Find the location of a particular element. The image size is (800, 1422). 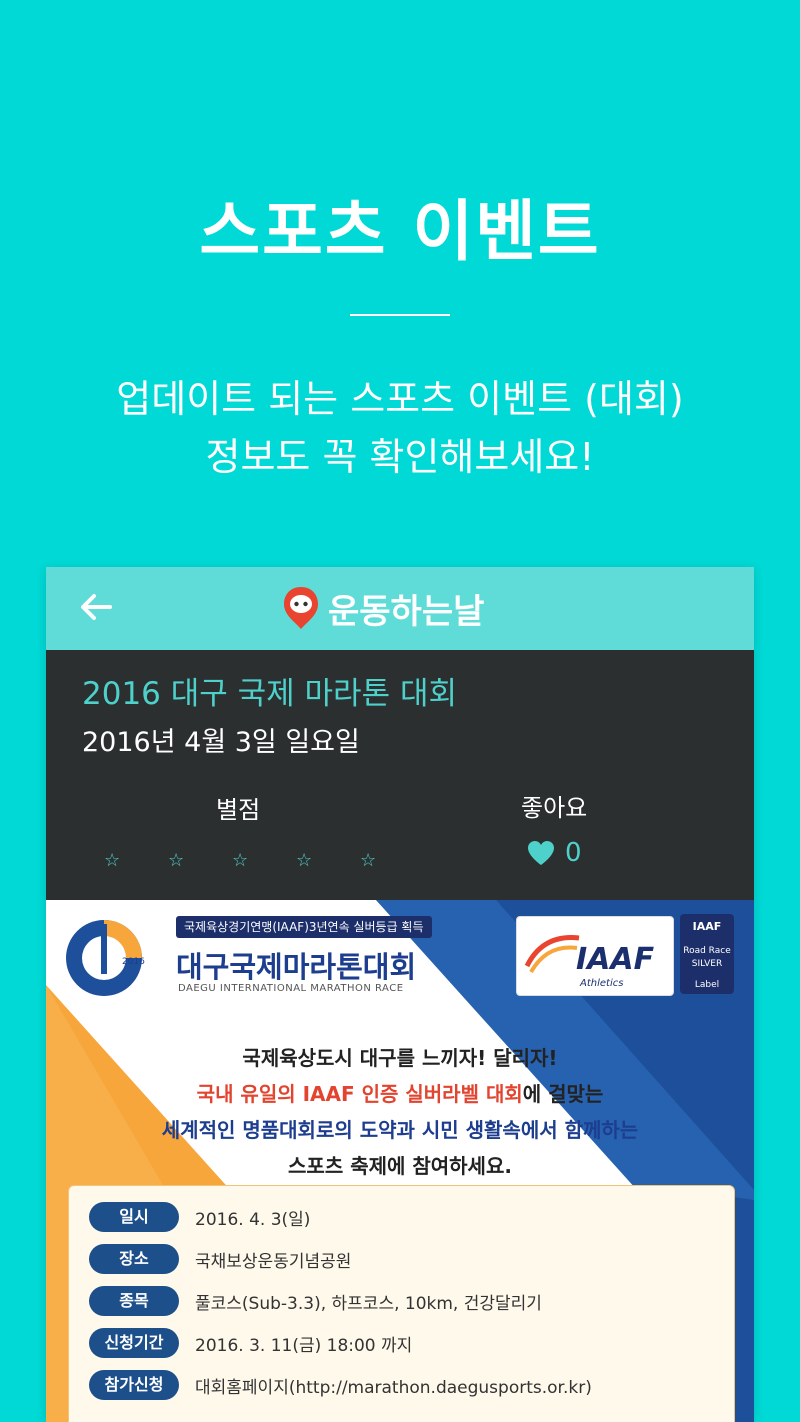

info-row: 일시 2016. 4. 3(일) is located at coordinates (199, 1217).